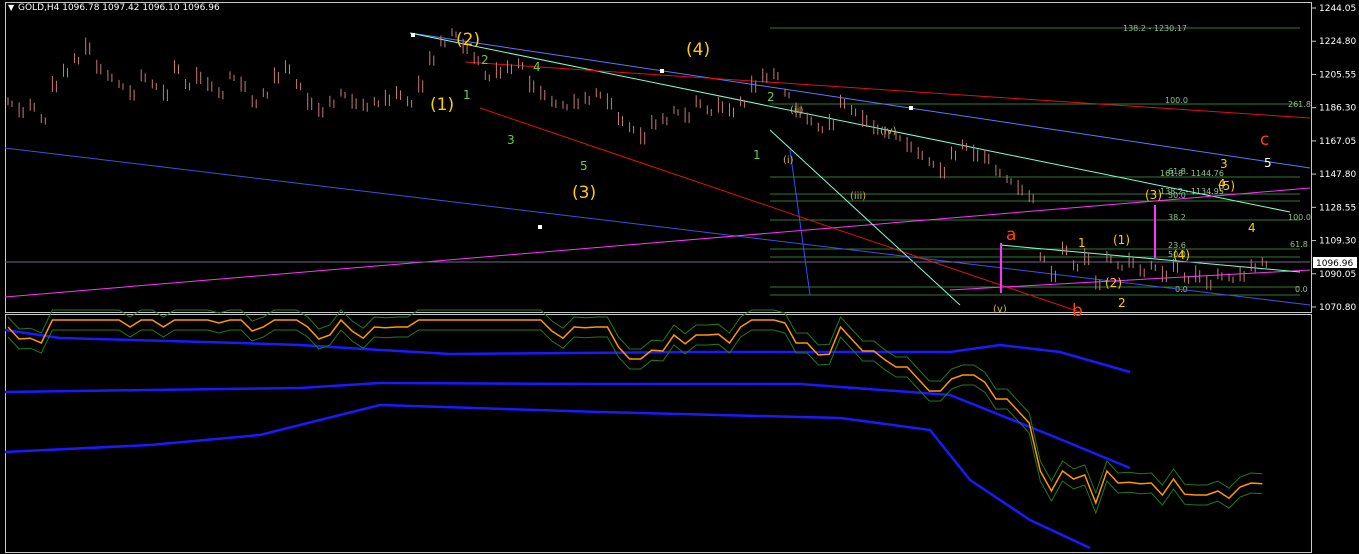  Describe the element at coordinates (888, 131) in the screenshot. I see `wave-label-roman: (iv)` at that location.